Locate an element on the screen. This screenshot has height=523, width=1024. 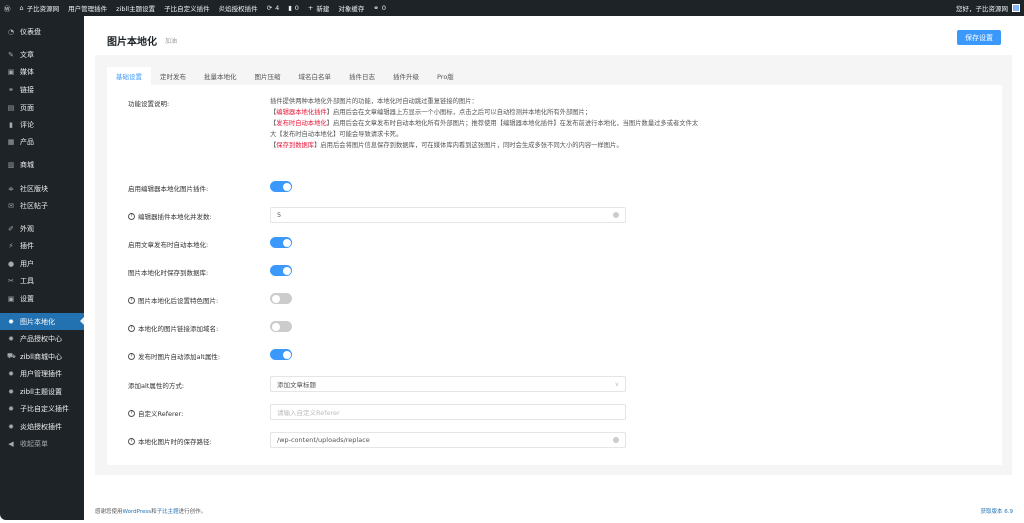
sidebar-item: ✉ 社区帖子 is located at coordinates (42, 205).